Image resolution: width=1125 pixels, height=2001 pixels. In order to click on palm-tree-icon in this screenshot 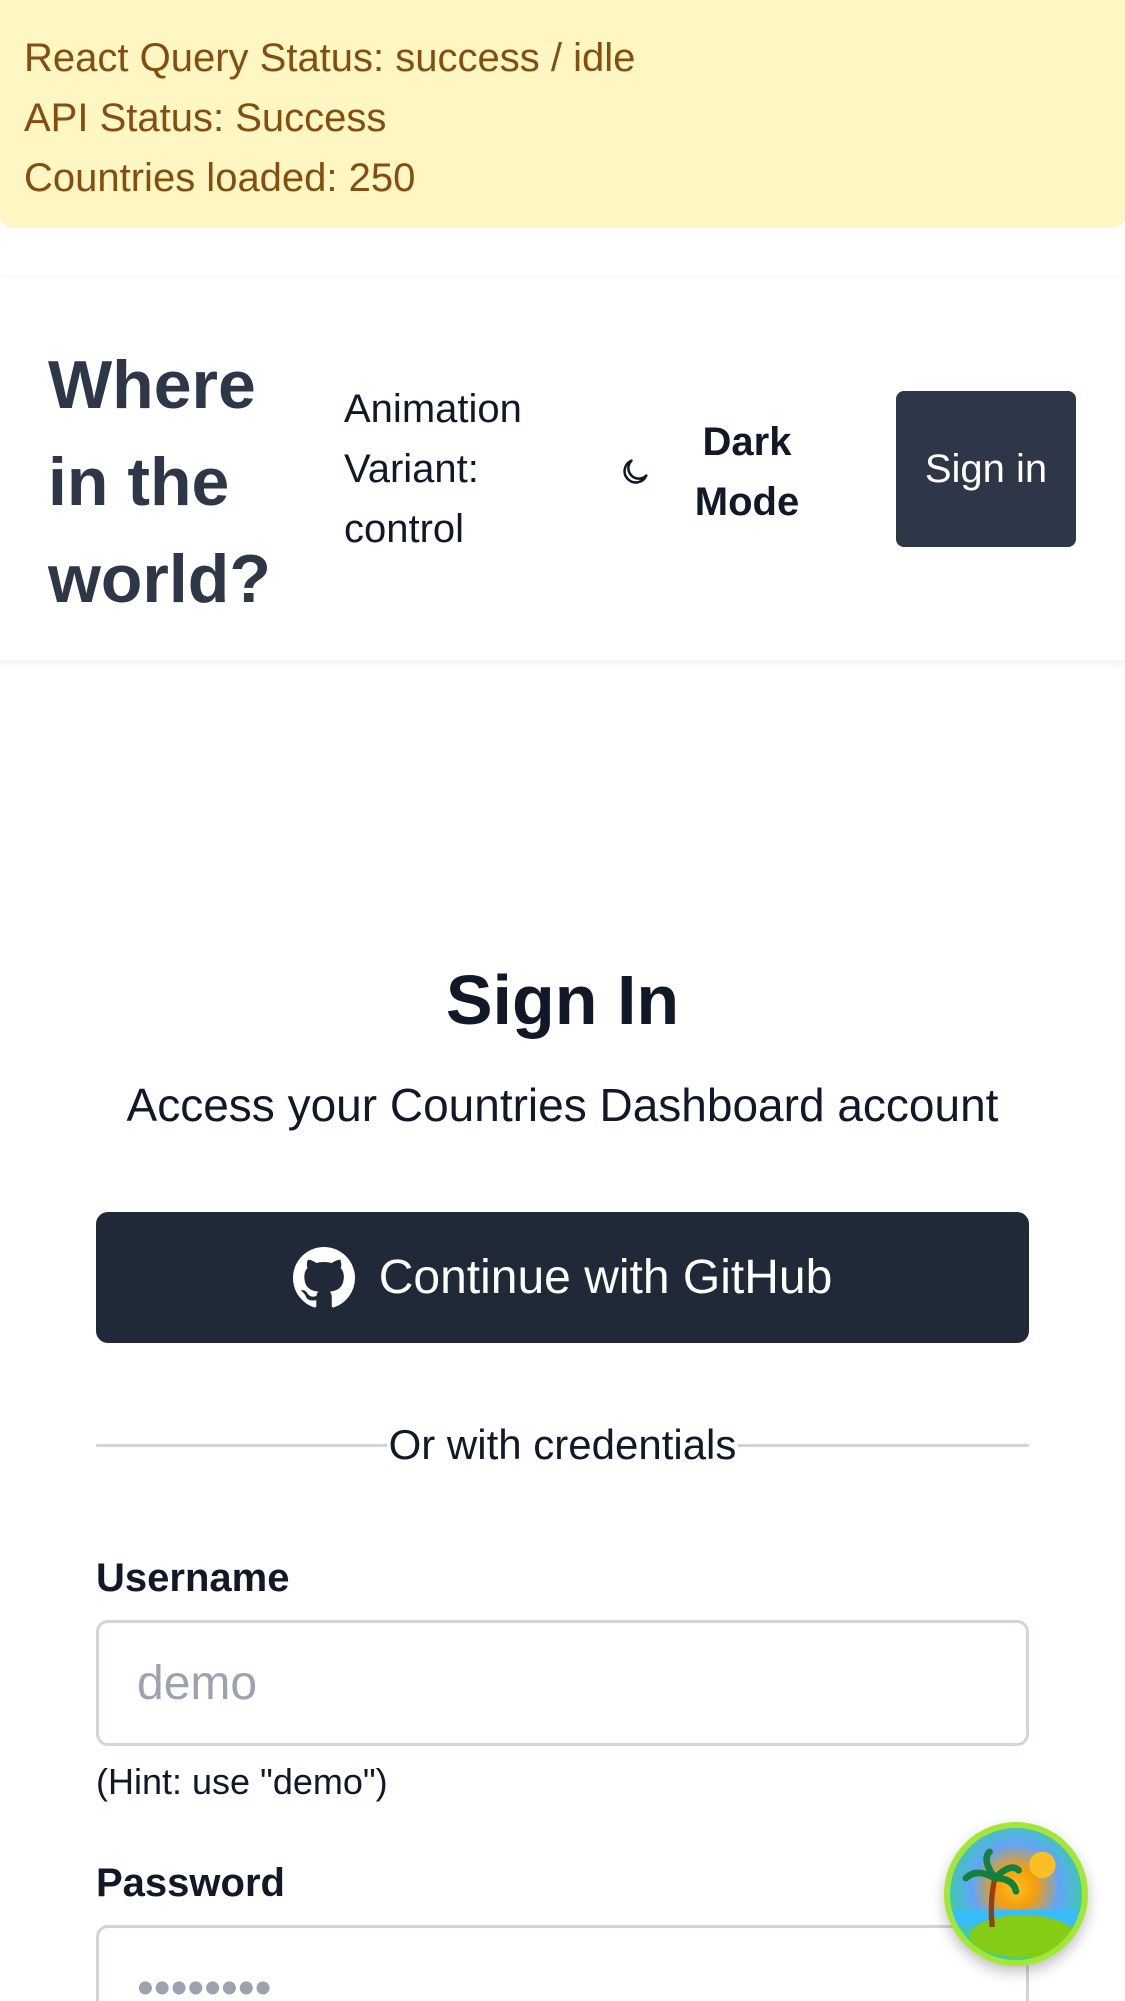, I will do `click(1016, 1903)`.